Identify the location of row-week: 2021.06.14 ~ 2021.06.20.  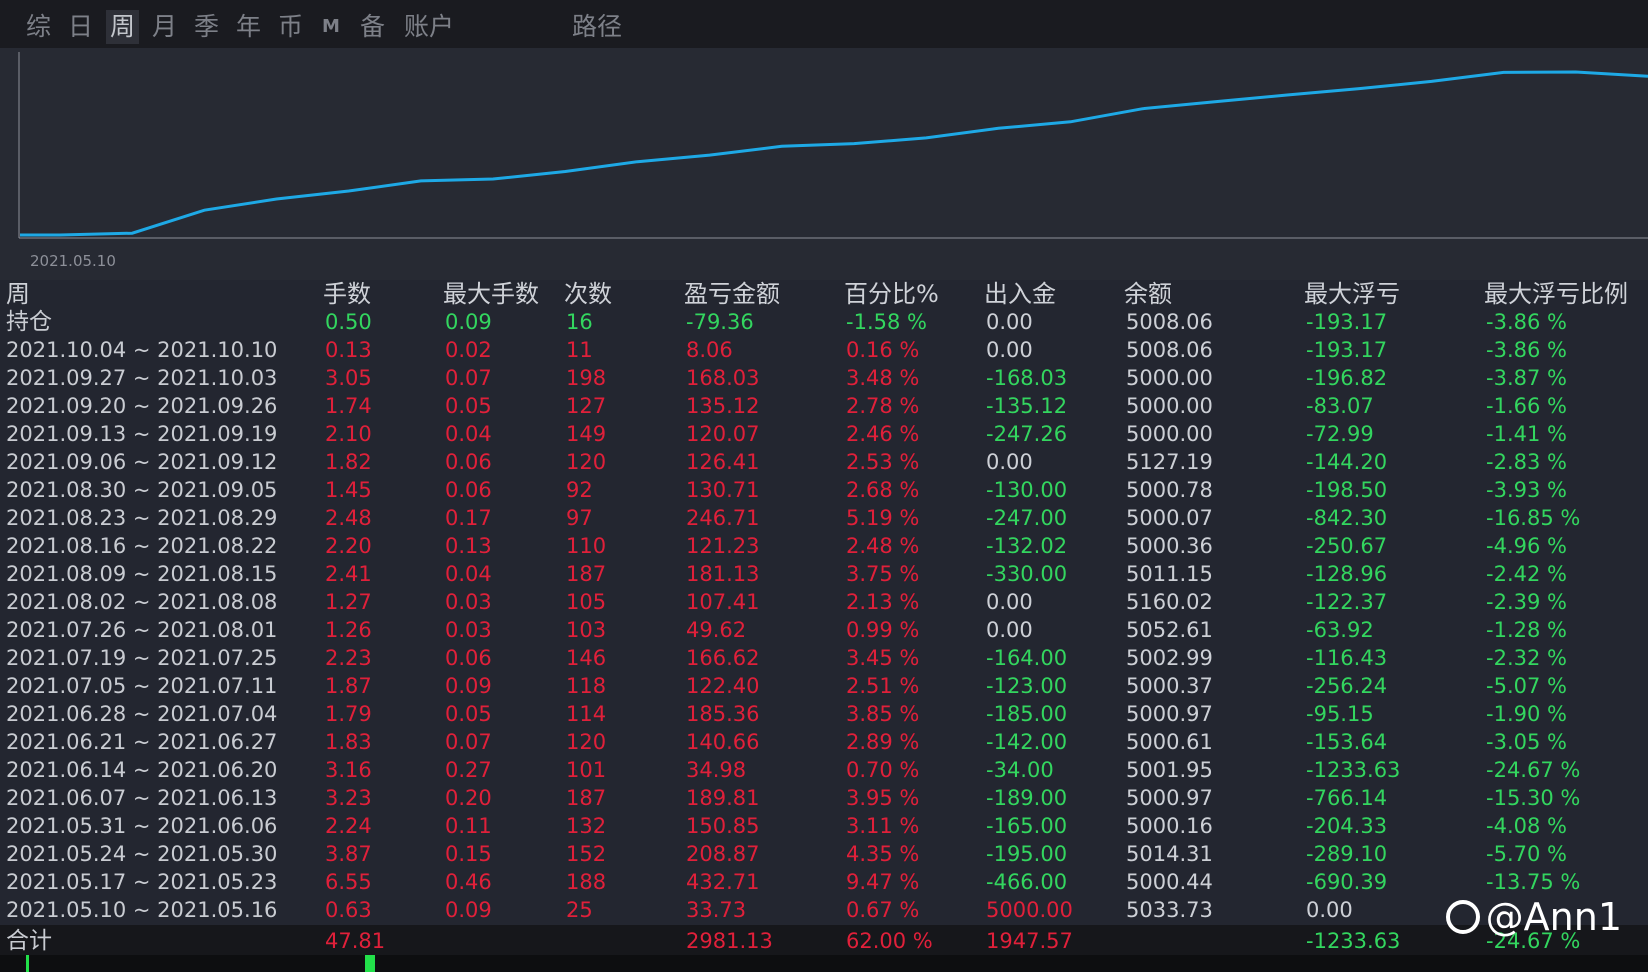
(142, 770).